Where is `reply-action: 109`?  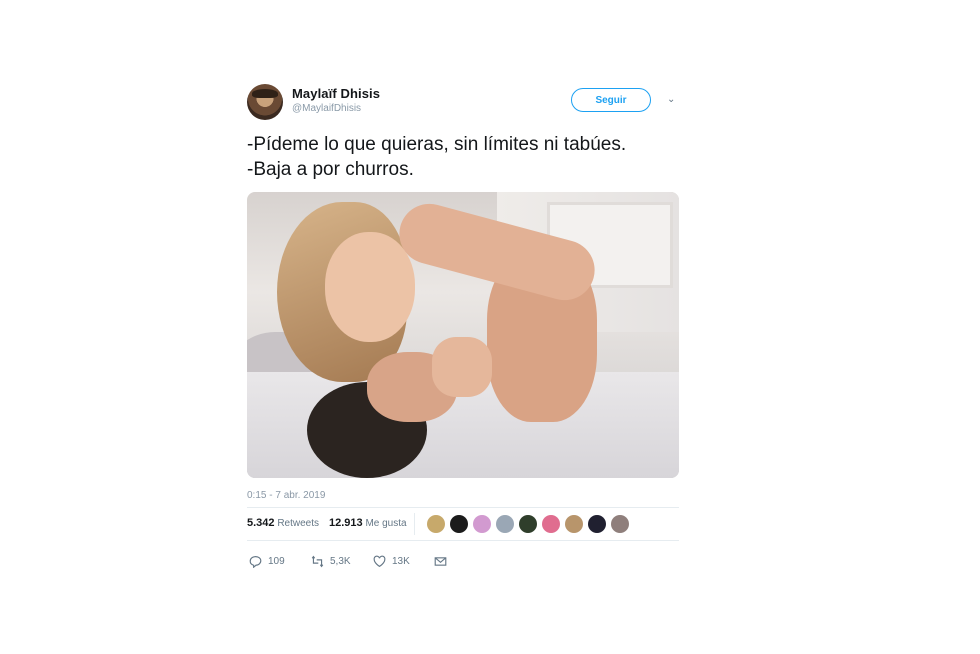 reply-action: 109 is located at coordinates (267, 561).